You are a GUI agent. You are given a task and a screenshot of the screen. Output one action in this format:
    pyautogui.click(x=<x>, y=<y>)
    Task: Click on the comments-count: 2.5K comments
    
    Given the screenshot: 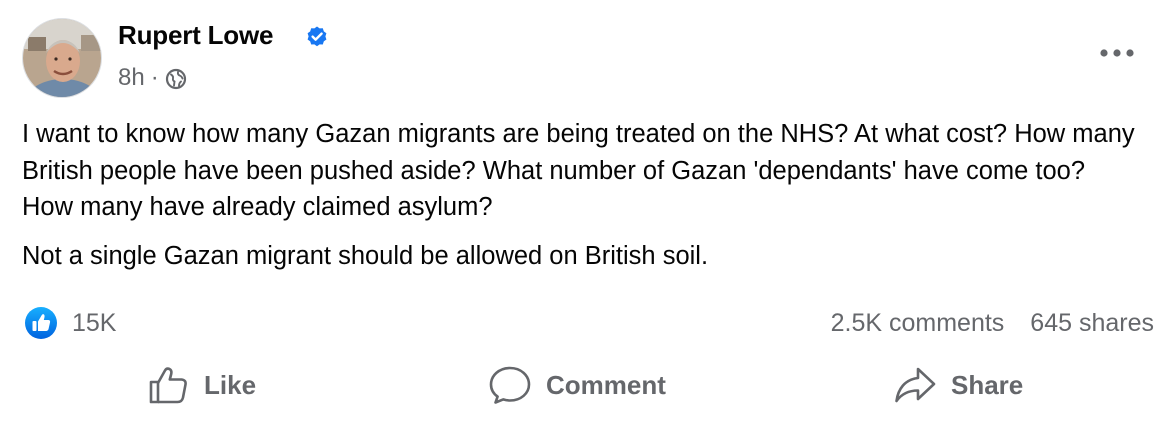 What is the action you would take?
    pyautogui.click(x=918, y=323)
    